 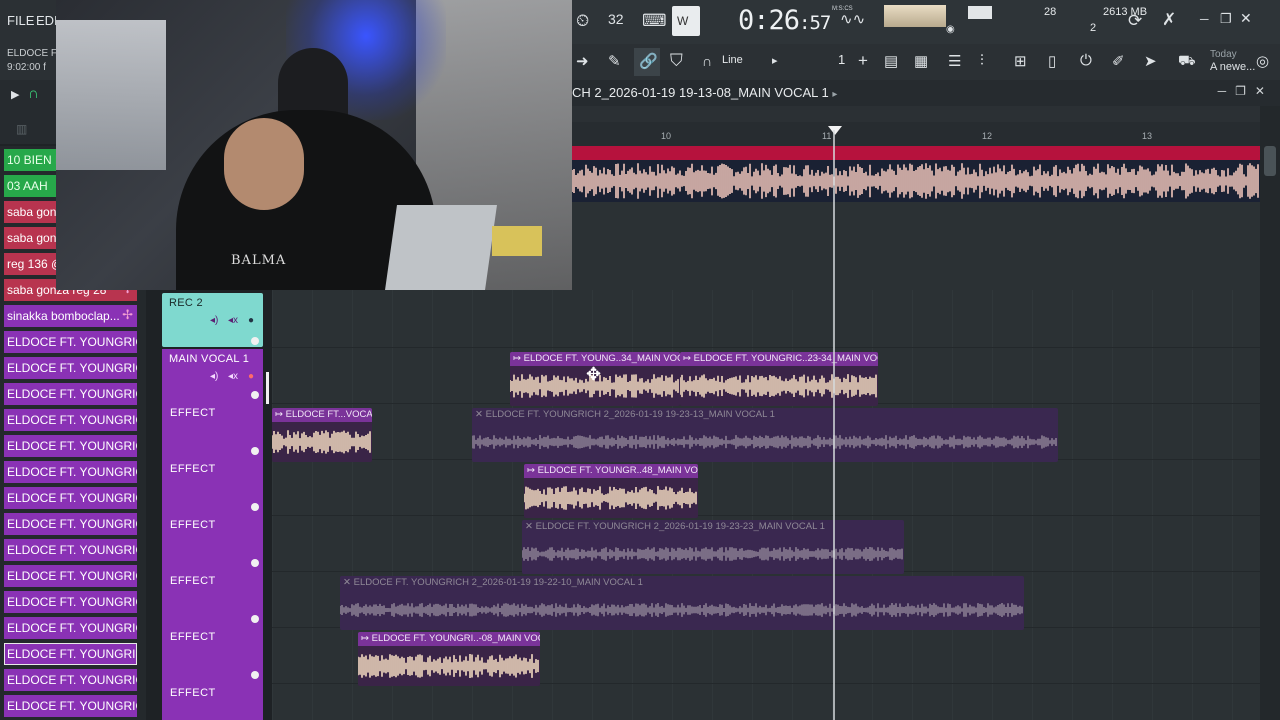 What do you see at coordinates (950, 29) in the screenshot?
I see `pitch-knob-icon: ◉` at bounding box center [950, 29].